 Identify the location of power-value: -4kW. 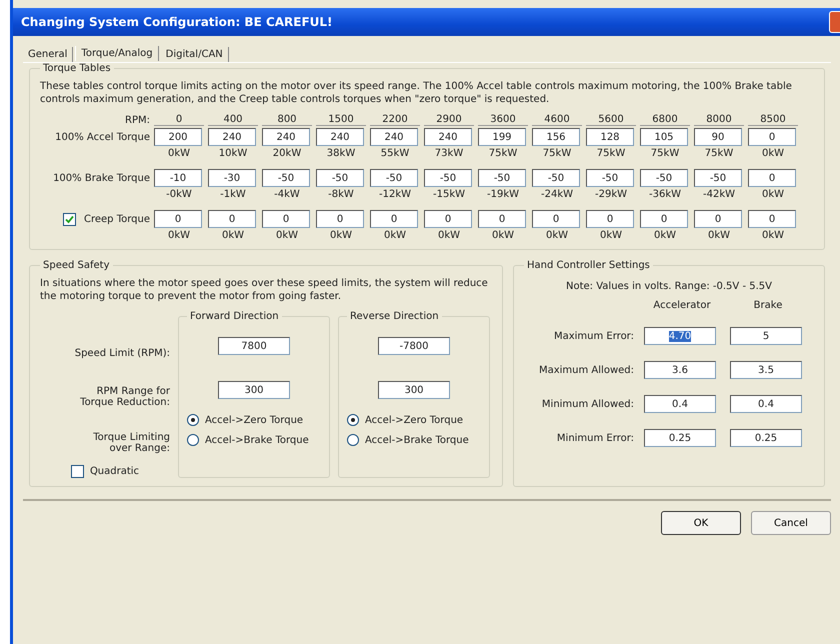
(287, 194).